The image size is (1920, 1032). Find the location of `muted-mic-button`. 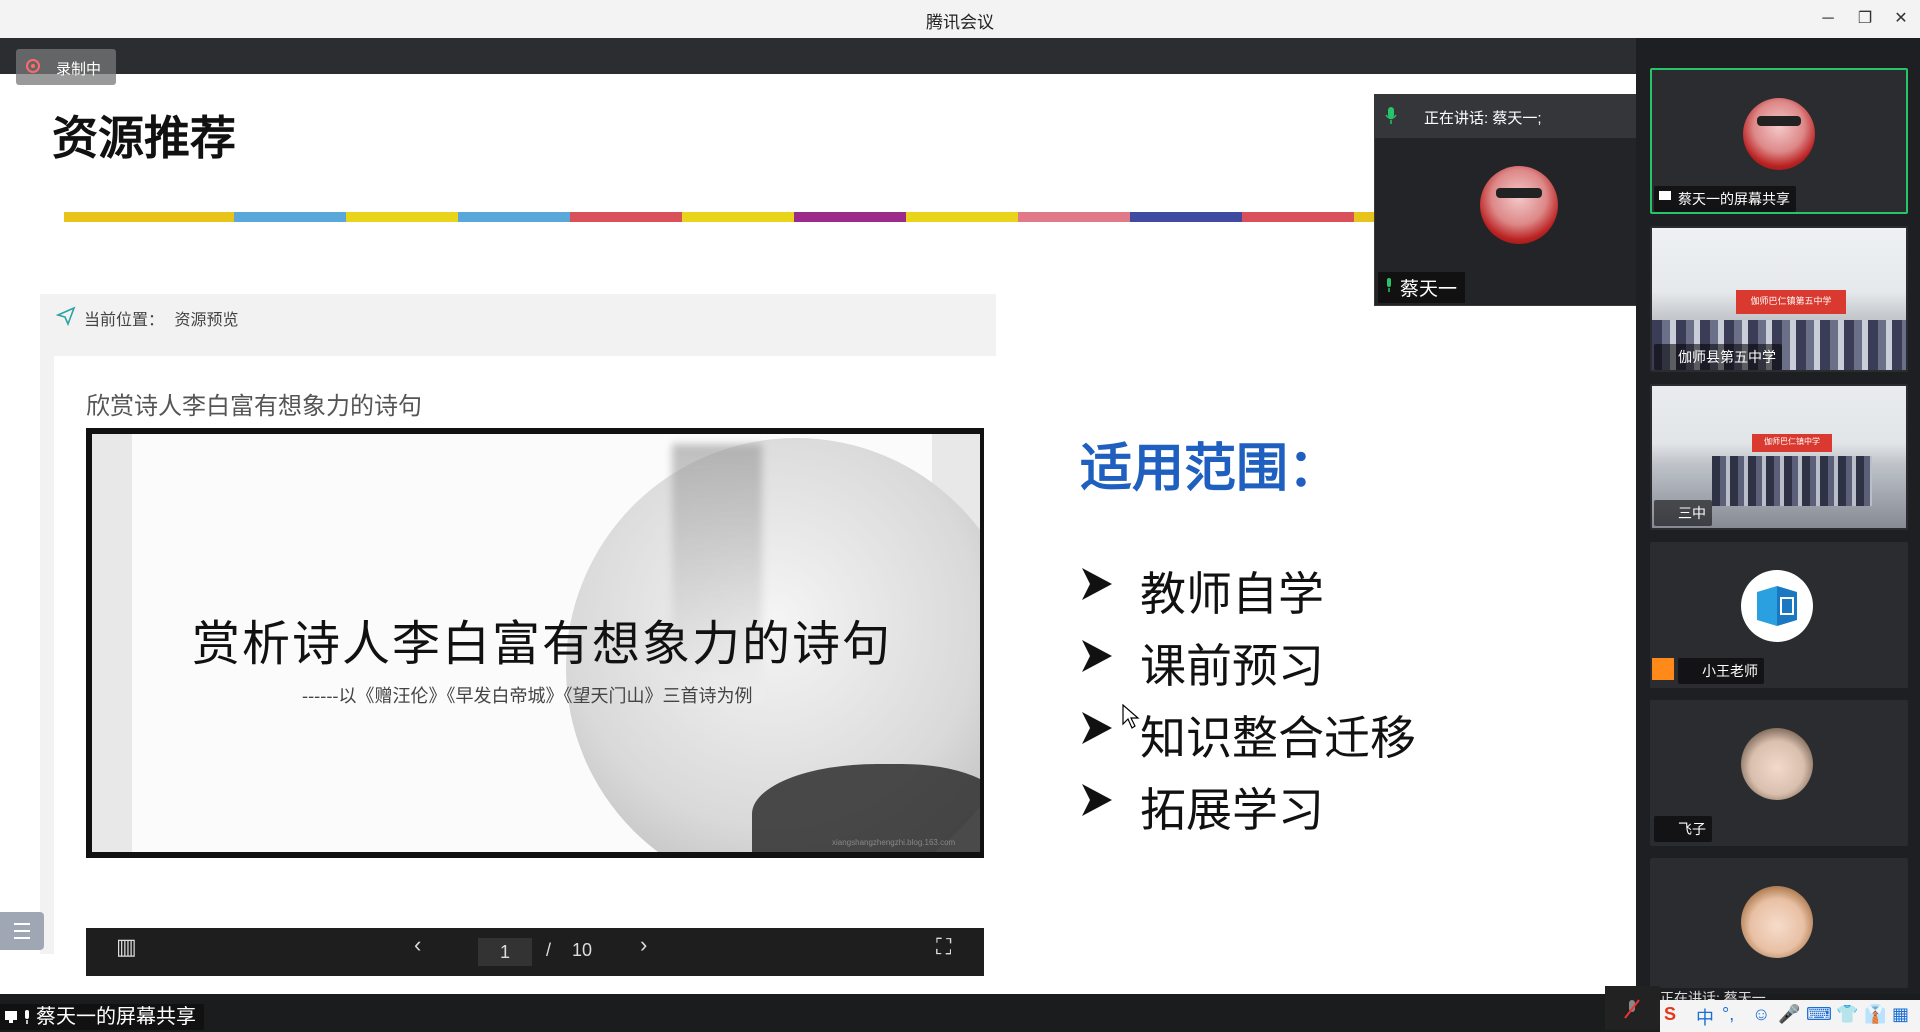

muted-mic-button is located at coordinates (1632, 1008).